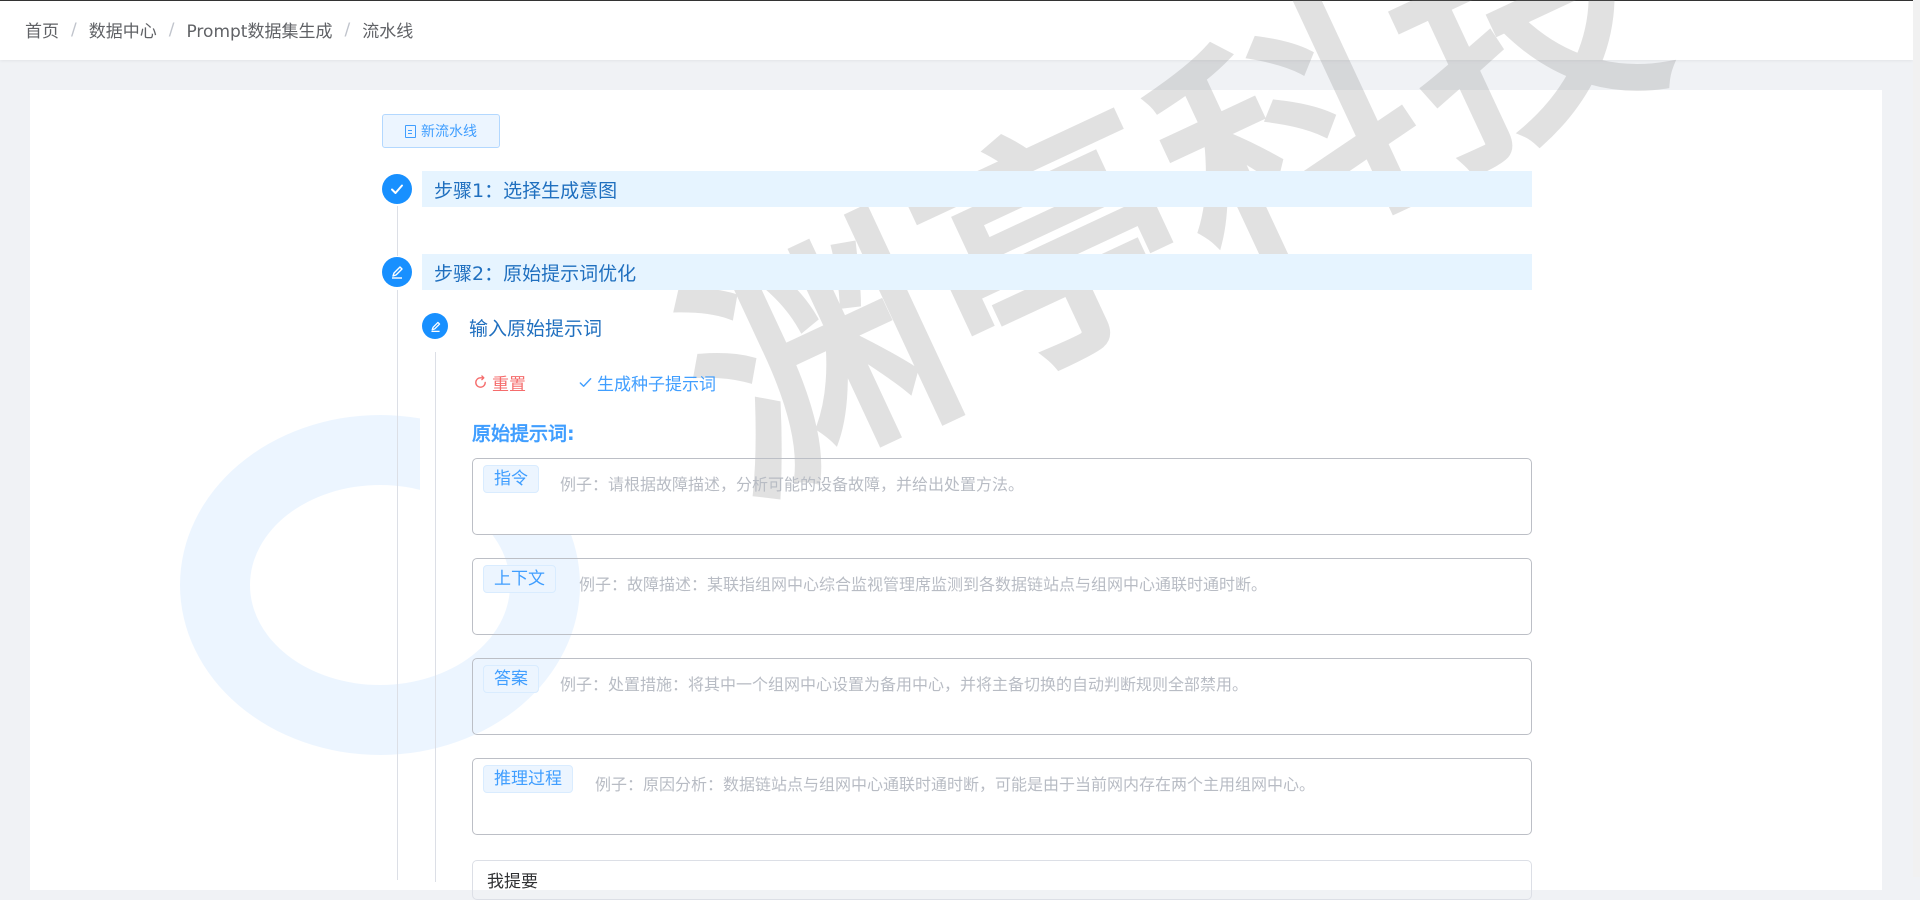  What do you see at coordinates (519, 579) in the screenshot?
I see `field-tag: 上下文` at bounding box center [519, 579].